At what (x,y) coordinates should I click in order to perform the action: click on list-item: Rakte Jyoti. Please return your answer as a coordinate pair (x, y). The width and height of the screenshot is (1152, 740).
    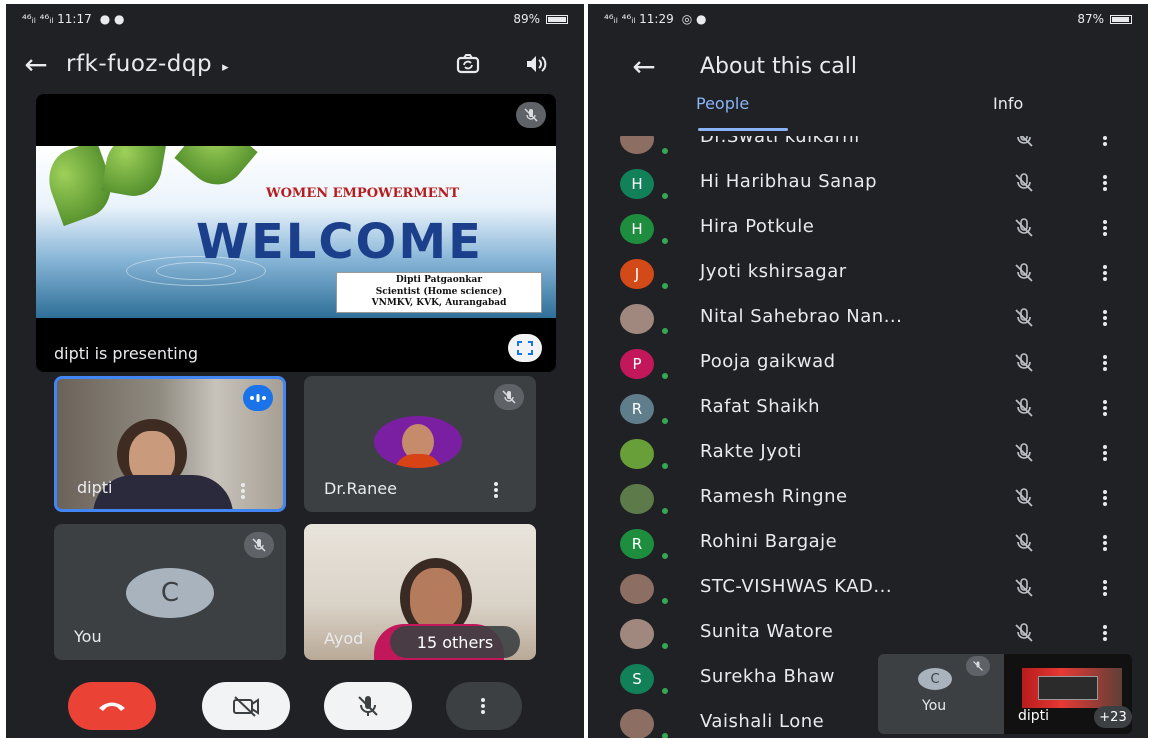
    Looking at the image, I should click on (868, 453).